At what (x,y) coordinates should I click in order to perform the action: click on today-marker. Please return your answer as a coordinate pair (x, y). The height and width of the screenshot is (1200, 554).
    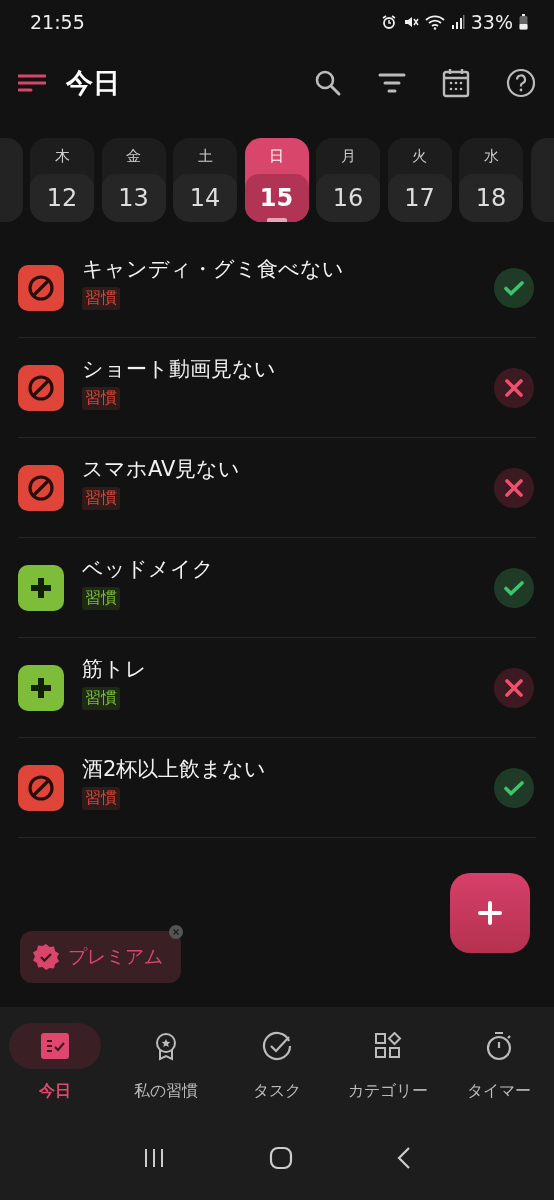
    Looking at the image, I should click on (276, 220).